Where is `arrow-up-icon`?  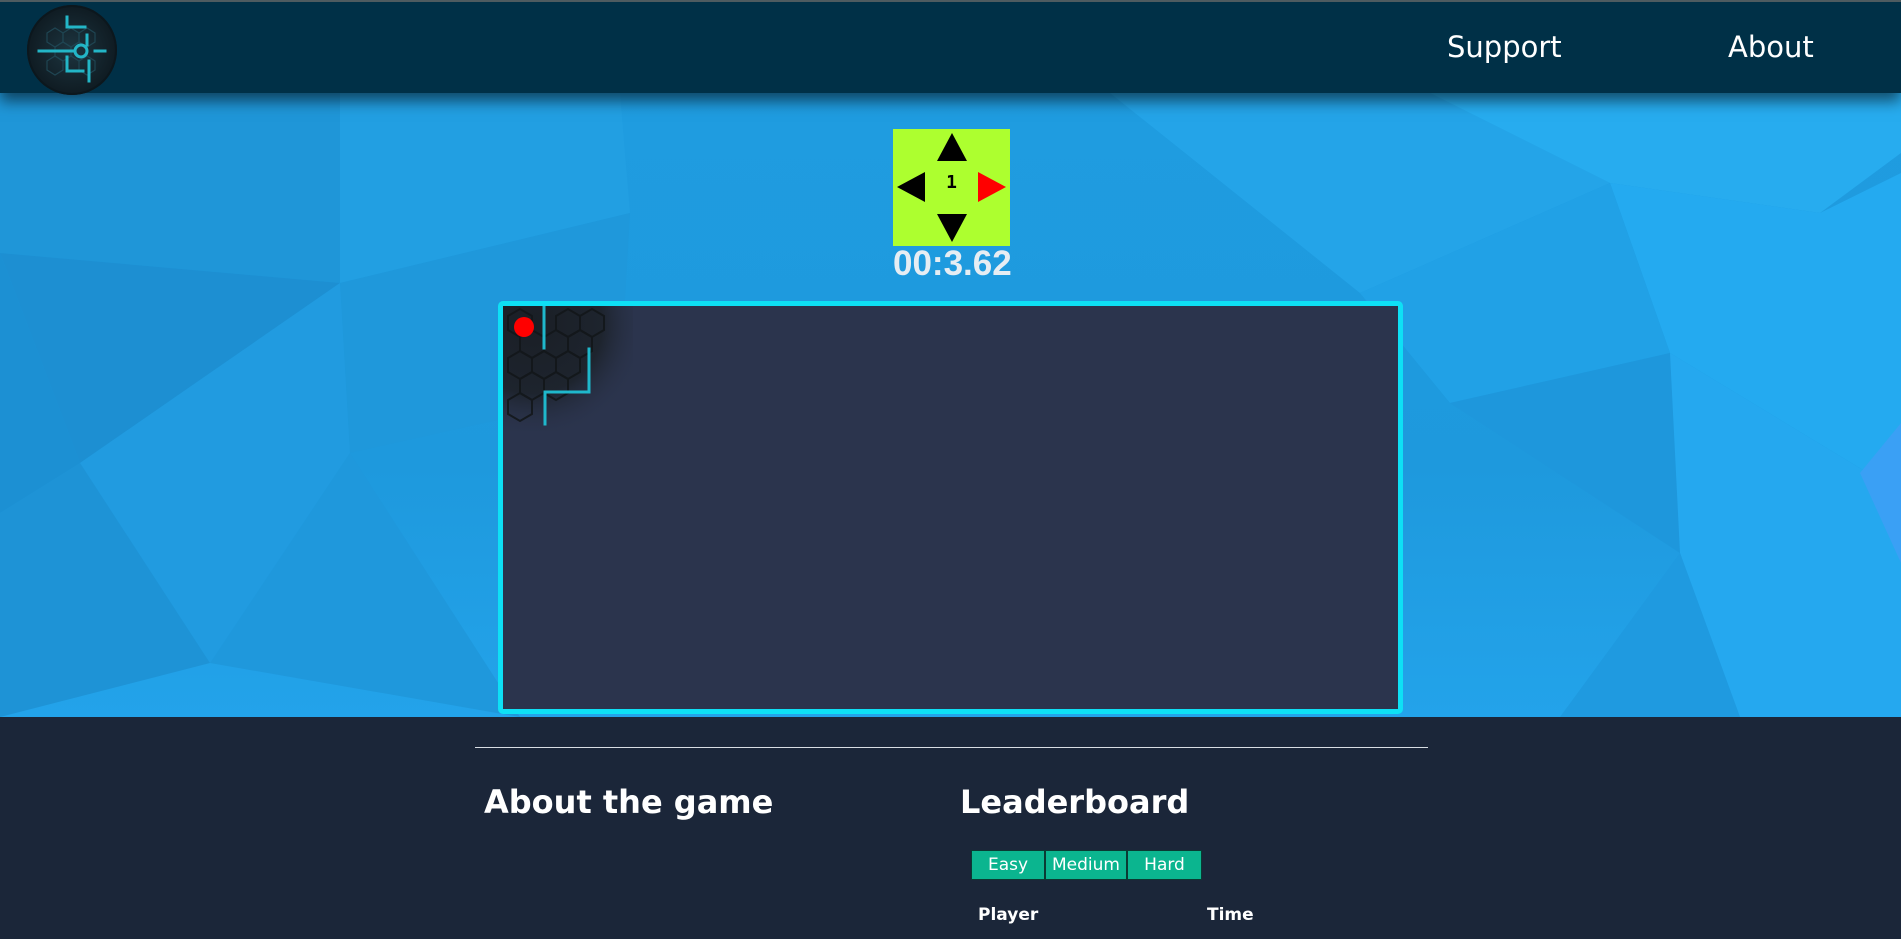 arrow-up-icon is located at coordinates (952, 147).